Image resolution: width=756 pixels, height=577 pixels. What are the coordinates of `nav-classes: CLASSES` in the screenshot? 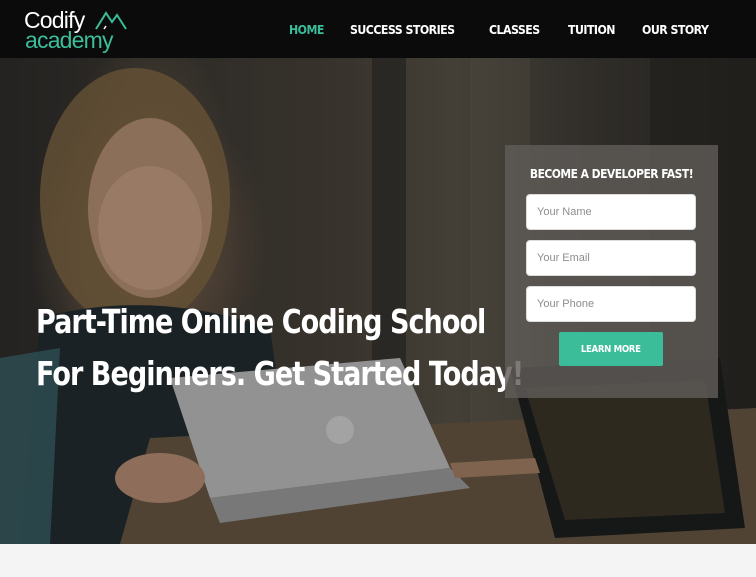 It's located at (514, 30).